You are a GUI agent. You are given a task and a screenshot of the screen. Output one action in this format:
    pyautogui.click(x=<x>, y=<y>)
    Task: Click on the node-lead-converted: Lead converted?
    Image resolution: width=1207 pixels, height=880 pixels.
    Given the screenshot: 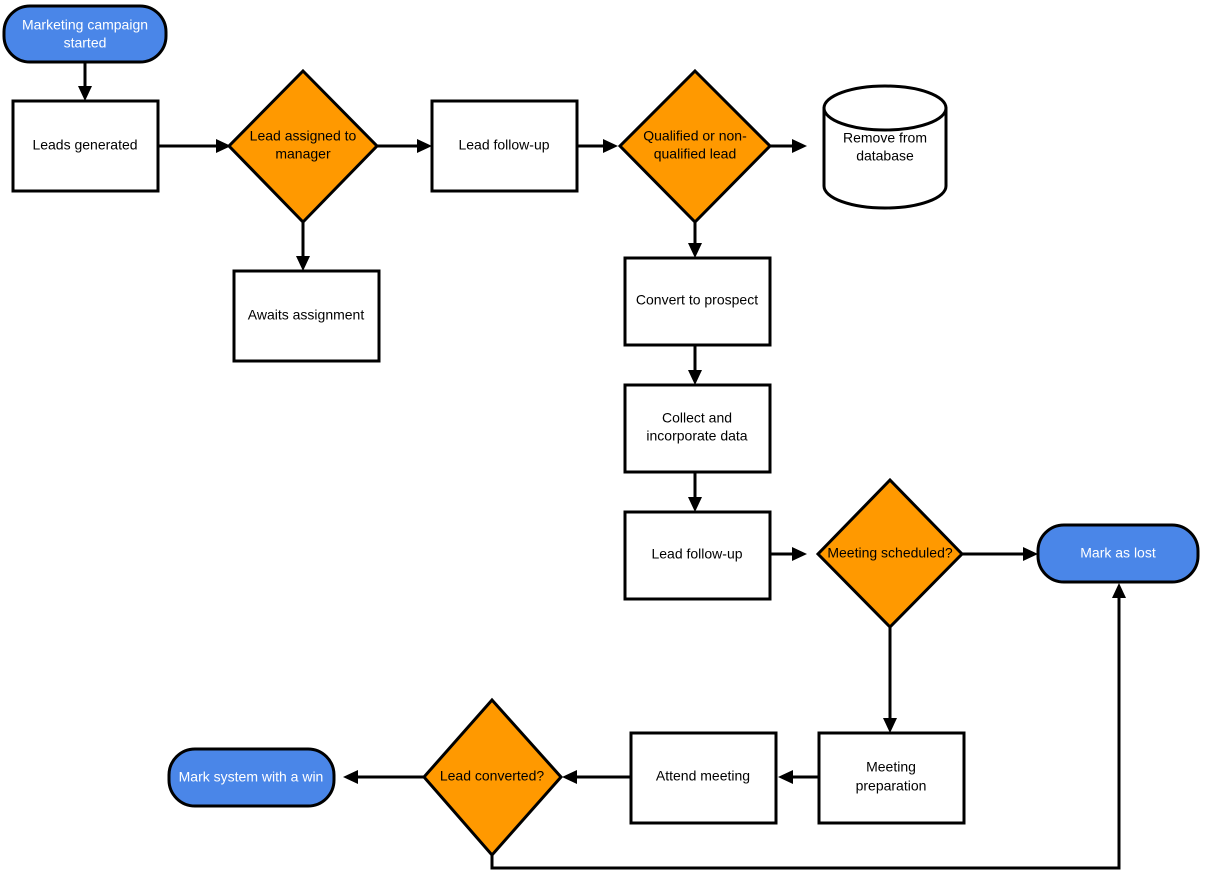 What is the action you would take?
    pyautogui.click(x=493, y=777)
    